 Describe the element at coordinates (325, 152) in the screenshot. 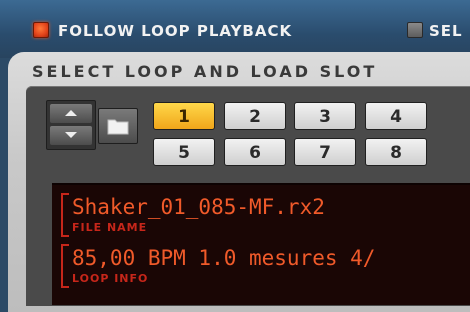

I see `slot-button-7: 7` at that location.